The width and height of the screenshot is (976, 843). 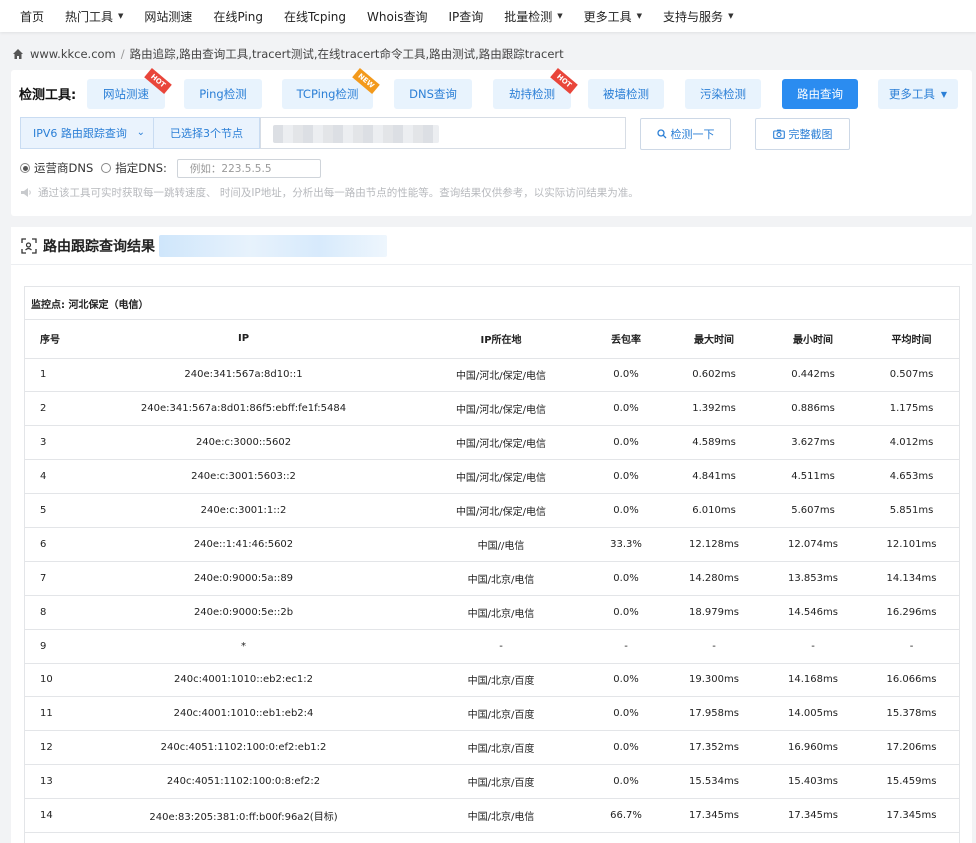 What do you see at coordinates (533, 16) in the screenshot?
I see `nav-batch-check: 批量检测 ▼` at bounding box center [533, 16].